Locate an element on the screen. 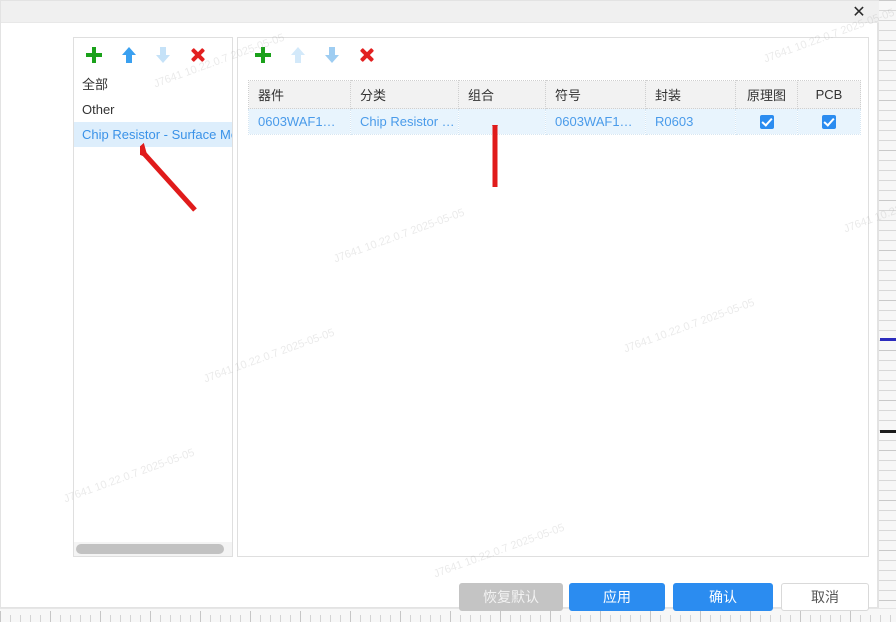 The image size is (896, 622). cell-schematic-checkbox is located at coordinates (766, 121).